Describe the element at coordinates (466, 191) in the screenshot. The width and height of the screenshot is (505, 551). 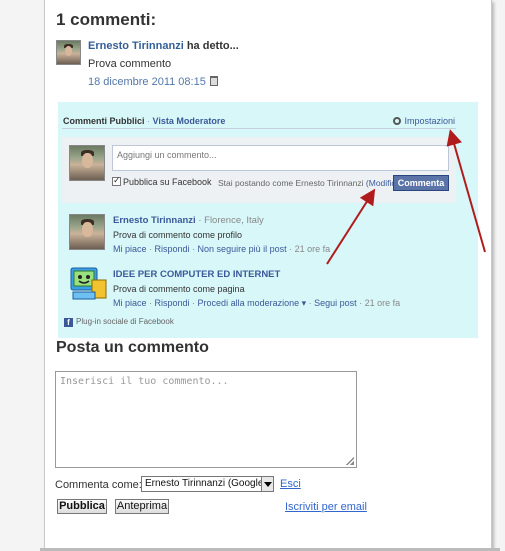
I see `arrow-to-settings` at that location.